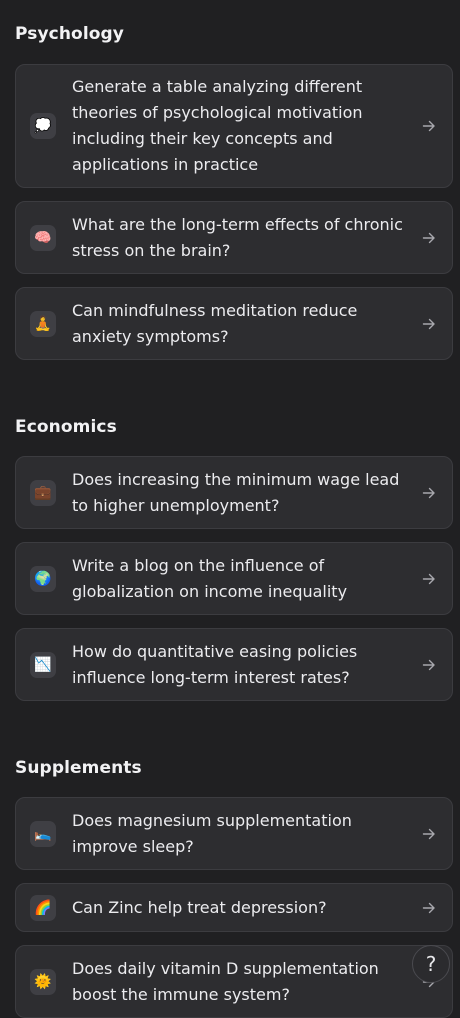 The height and width of the screenshot is (1018, 460). I want to click on chart-decreasing-icon: 📉, so click(43, 664).